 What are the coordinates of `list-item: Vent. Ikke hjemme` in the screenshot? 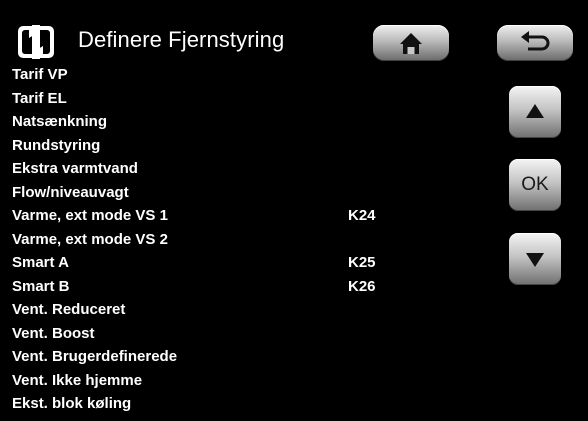 It's located at (252, 381).